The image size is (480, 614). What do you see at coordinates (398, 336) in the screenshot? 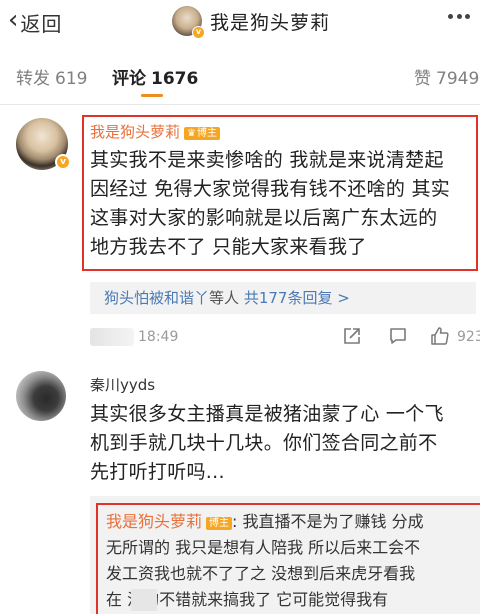
I see `comment-icon` at bounding box center [398, 336].